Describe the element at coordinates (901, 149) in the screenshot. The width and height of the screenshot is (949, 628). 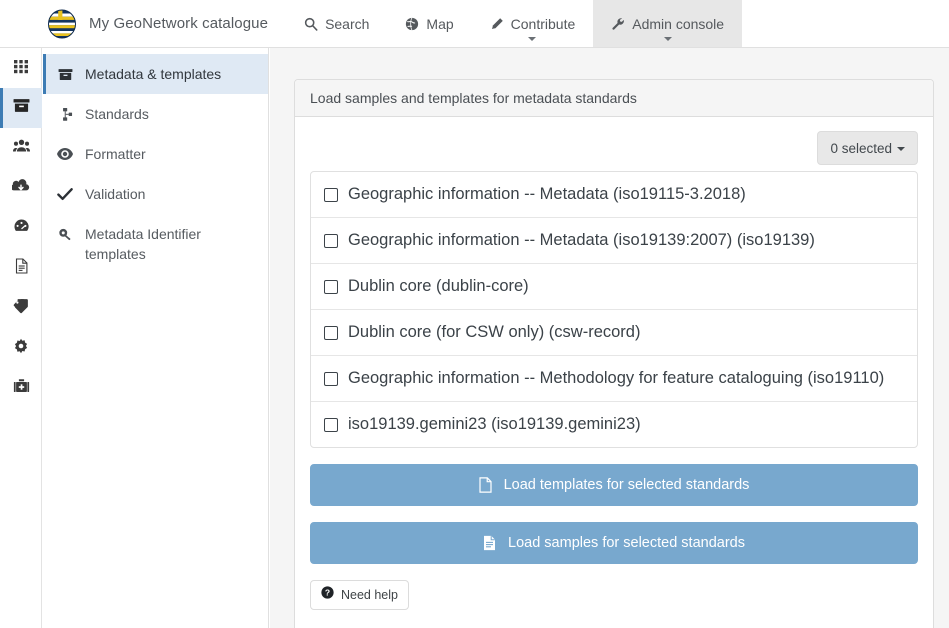
I see `caret-down-icon` at that location.